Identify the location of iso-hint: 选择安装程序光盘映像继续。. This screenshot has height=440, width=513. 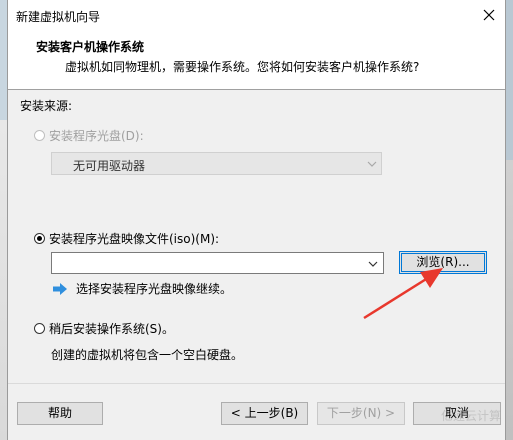
(142, 288).